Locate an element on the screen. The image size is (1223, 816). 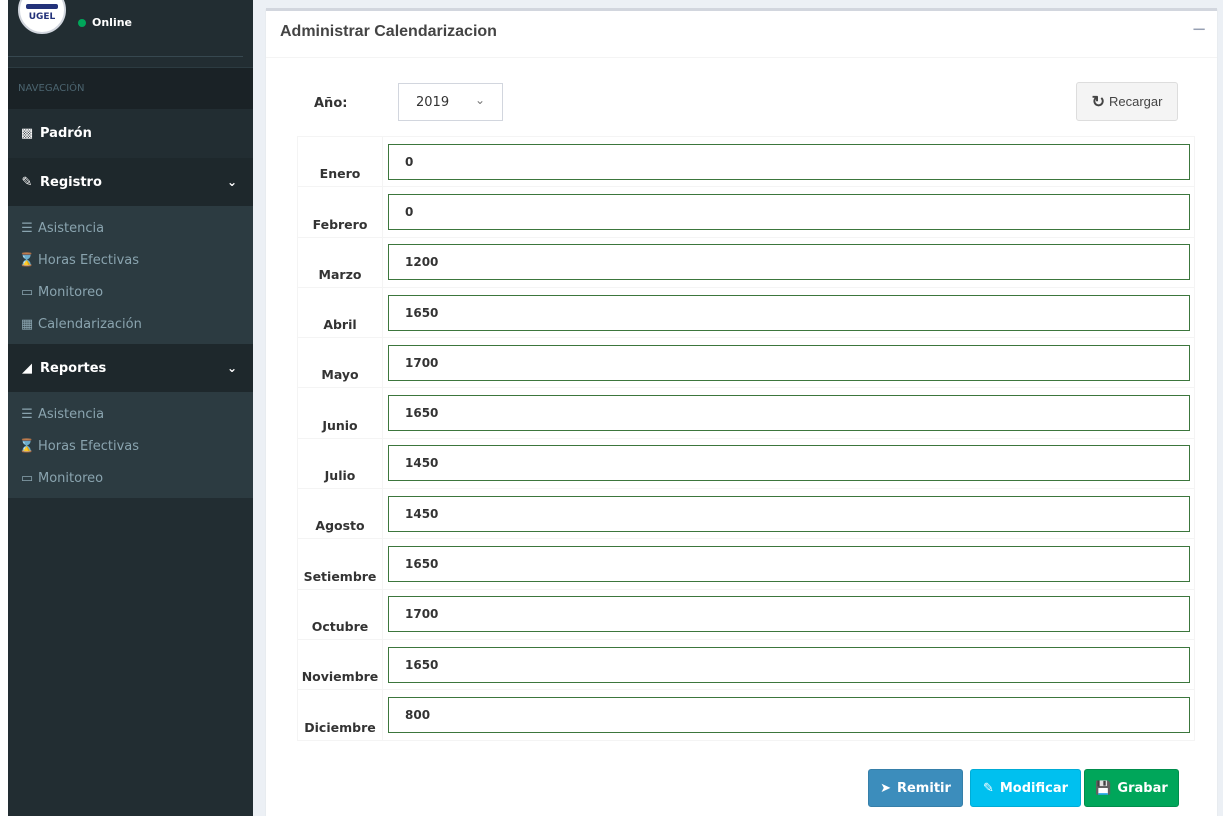
month-value-cell: 800 is located at coordinates (788, 715).